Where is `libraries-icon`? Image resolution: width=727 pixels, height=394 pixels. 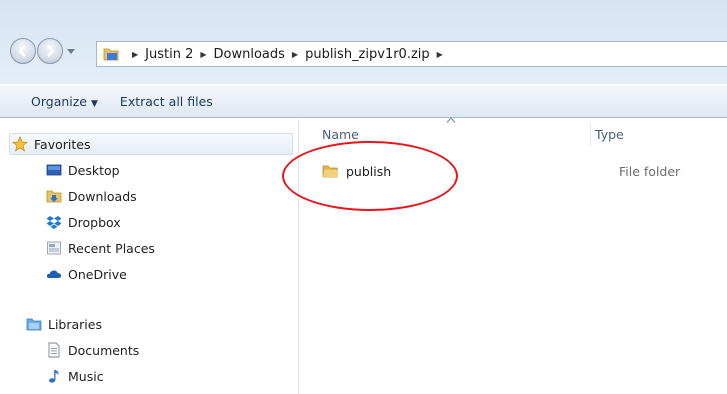 libraries-icon is located at coordinates (34, 324).